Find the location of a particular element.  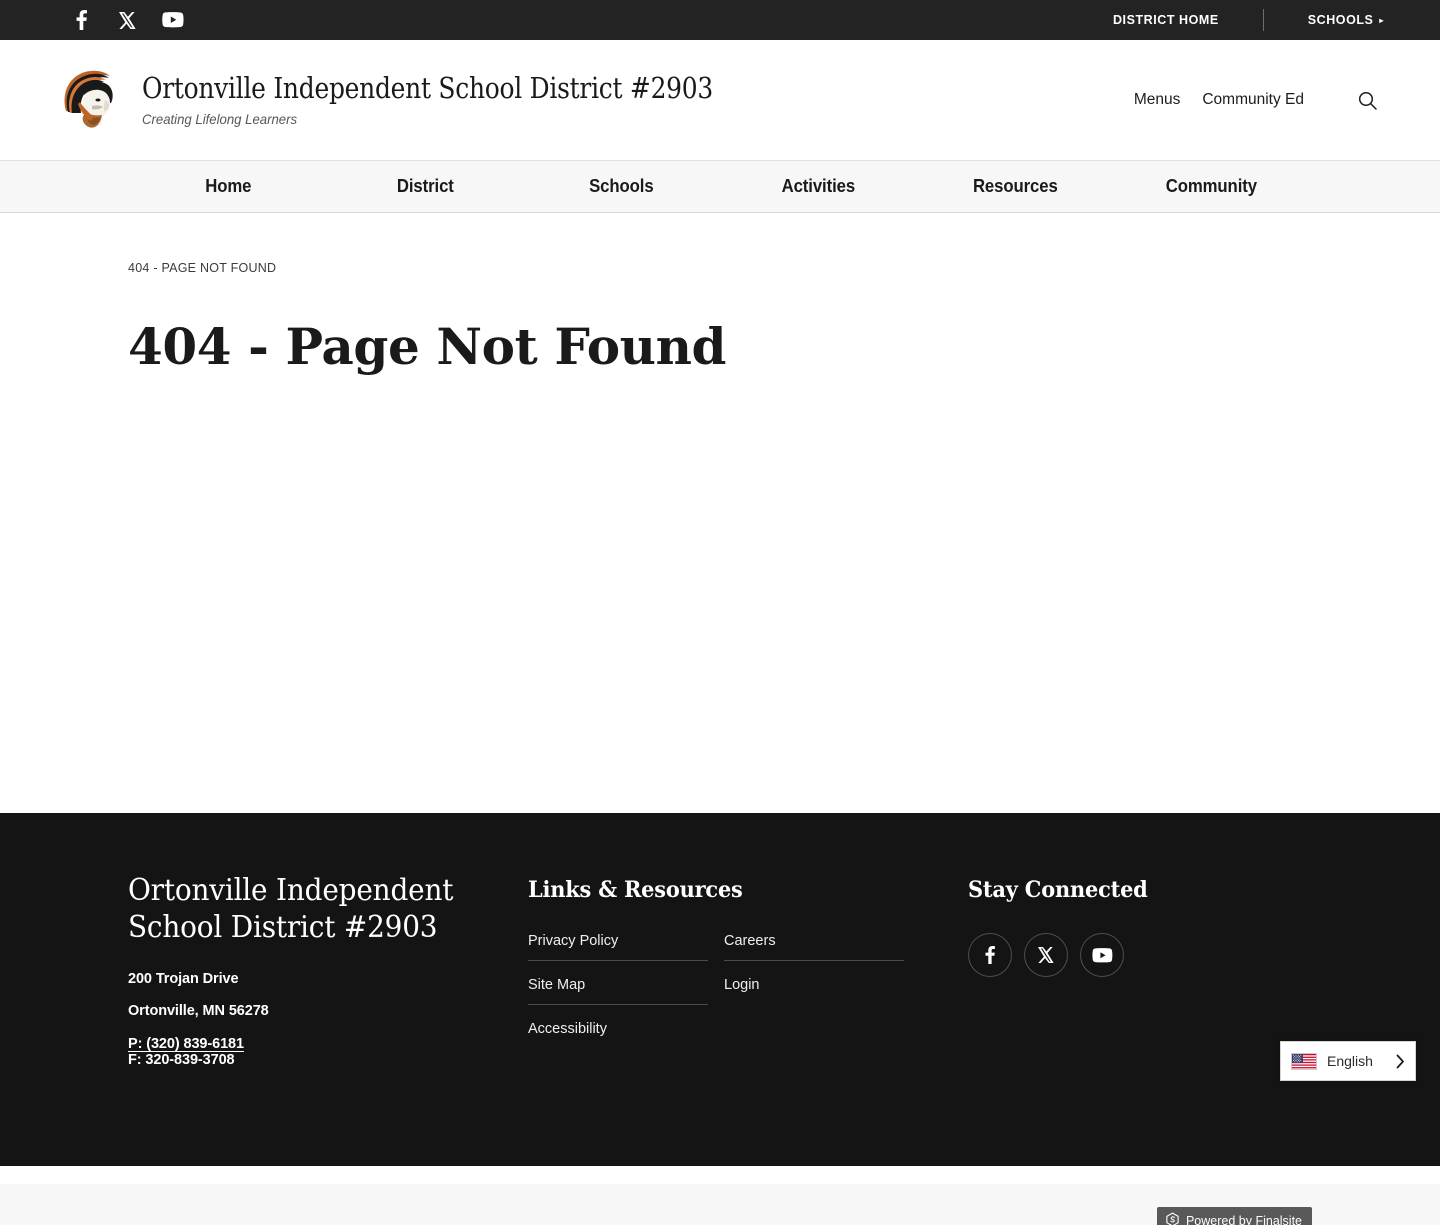

breadcrumb-current: 404 - PAGE NOT FOUND is located at coordinates (202, 268).